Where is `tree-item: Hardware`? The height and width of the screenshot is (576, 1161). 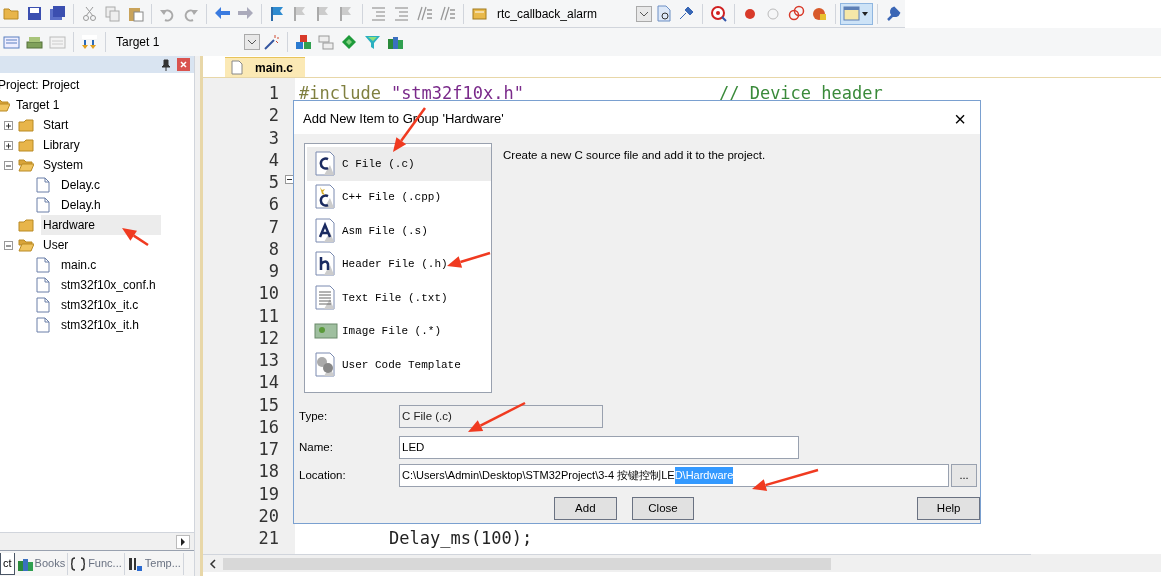
tree-item: Hardware is located at coordinates (101, 225).